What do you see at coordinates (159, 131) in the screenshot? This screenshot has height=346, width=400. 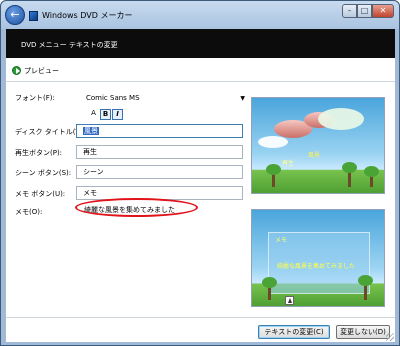 I see `disc-title-field: 風景` at bounding box center [159, 131].